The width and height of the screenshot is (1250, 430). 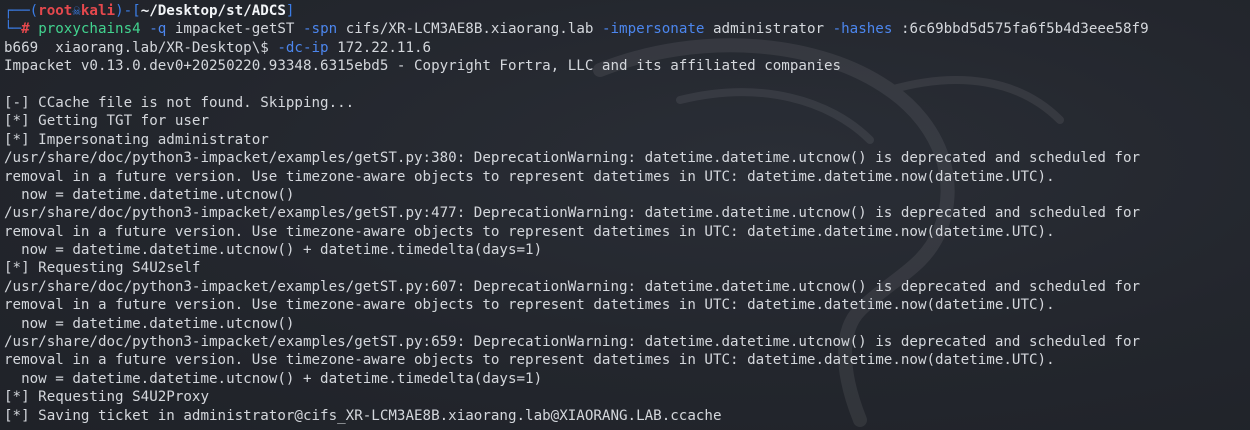 What do you see at coordinates (21, 11) in the screenshot?
I see `prompt-box-top: ┌──(` at bounding box center [21, 11].